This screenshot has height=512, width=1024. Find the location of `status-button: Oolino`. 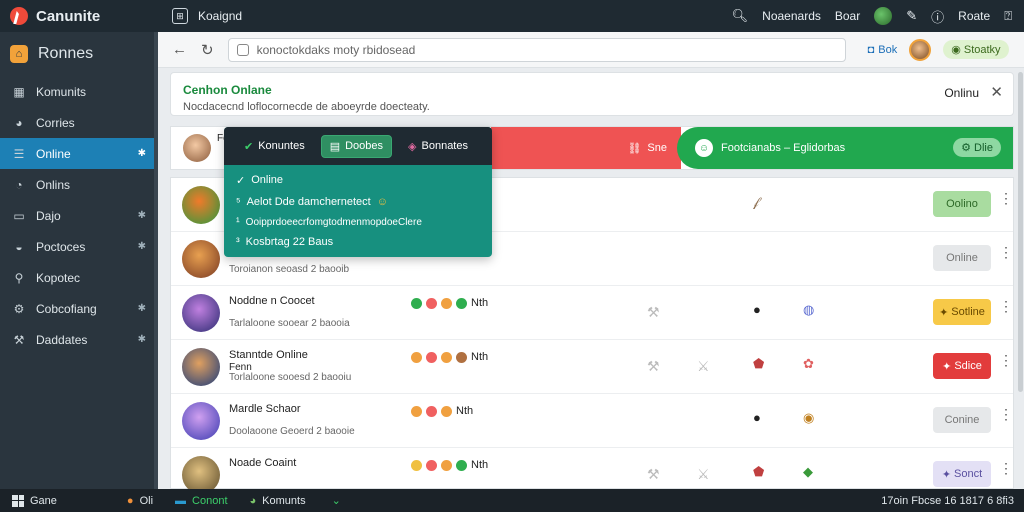

status-button: Oolino is located at coordinates (962, 204).